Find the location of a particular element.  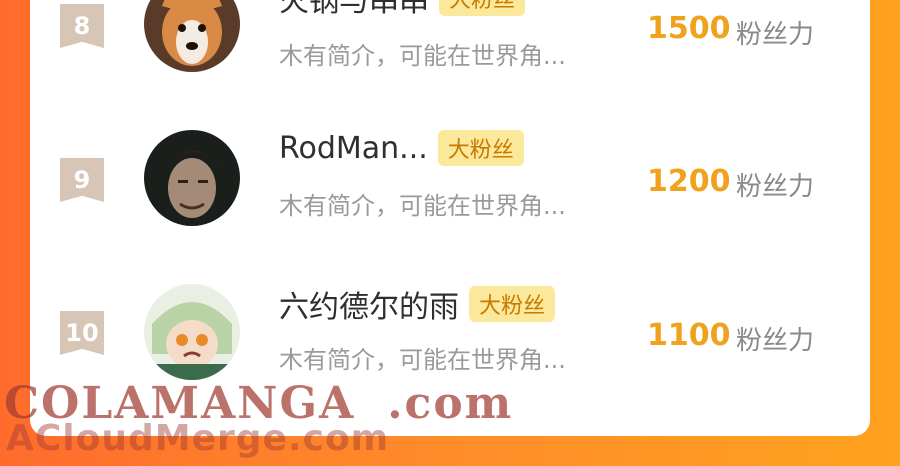

rank-badge: 10 is located at coordinates (82, 333).